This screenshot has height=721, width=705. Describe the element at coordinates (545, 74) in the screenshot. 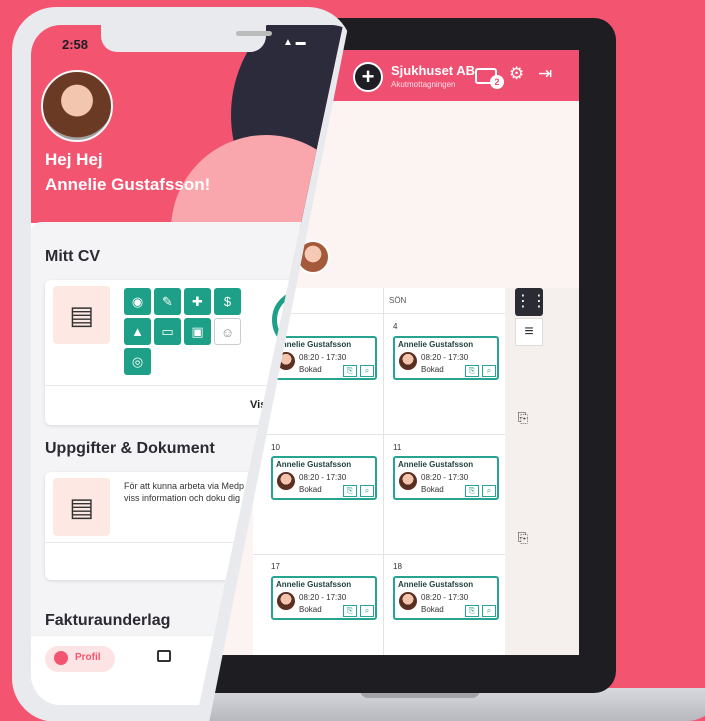

I see `exit-icon: ⇥` at that location.